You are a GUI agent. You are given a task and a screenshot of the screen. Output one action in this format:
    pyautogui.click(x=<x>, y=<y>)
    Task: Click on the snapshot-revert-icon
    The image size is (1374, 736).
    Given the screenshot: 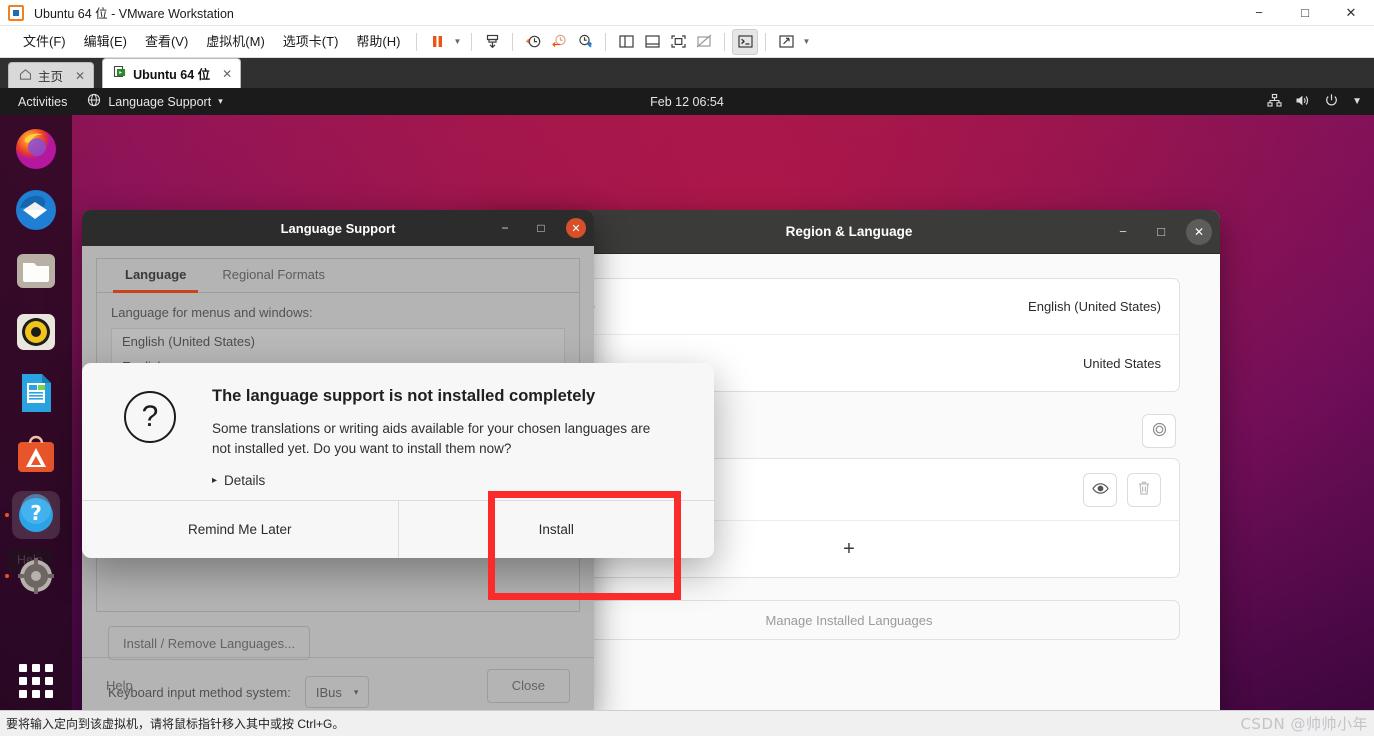 What is the action you would take?
    pyautogui.click(x=559, y=42)
    